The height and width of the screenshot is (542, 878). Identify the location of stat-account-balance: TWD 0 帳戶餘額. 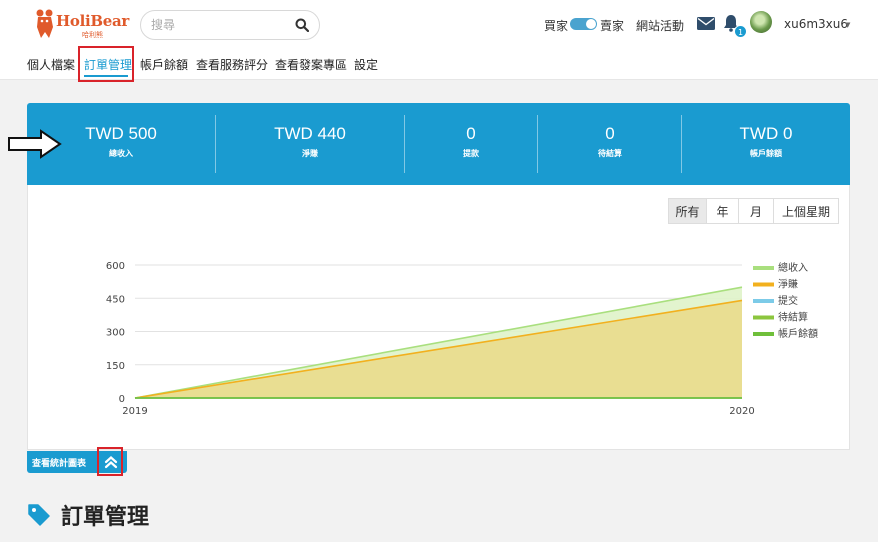
(766, 141).